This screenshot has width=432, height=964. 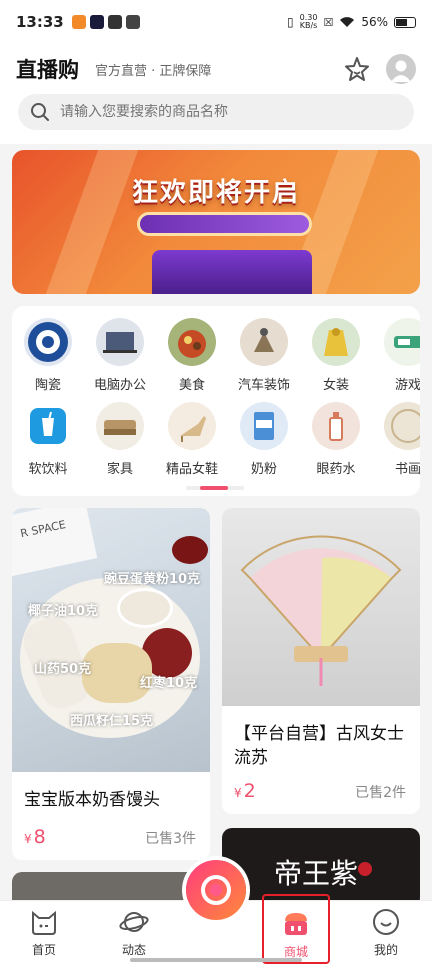 What do you see at coordinates (336, 469) in the screenshot?
I see `category-label: 眼药水` at bounding box center [336, 469].